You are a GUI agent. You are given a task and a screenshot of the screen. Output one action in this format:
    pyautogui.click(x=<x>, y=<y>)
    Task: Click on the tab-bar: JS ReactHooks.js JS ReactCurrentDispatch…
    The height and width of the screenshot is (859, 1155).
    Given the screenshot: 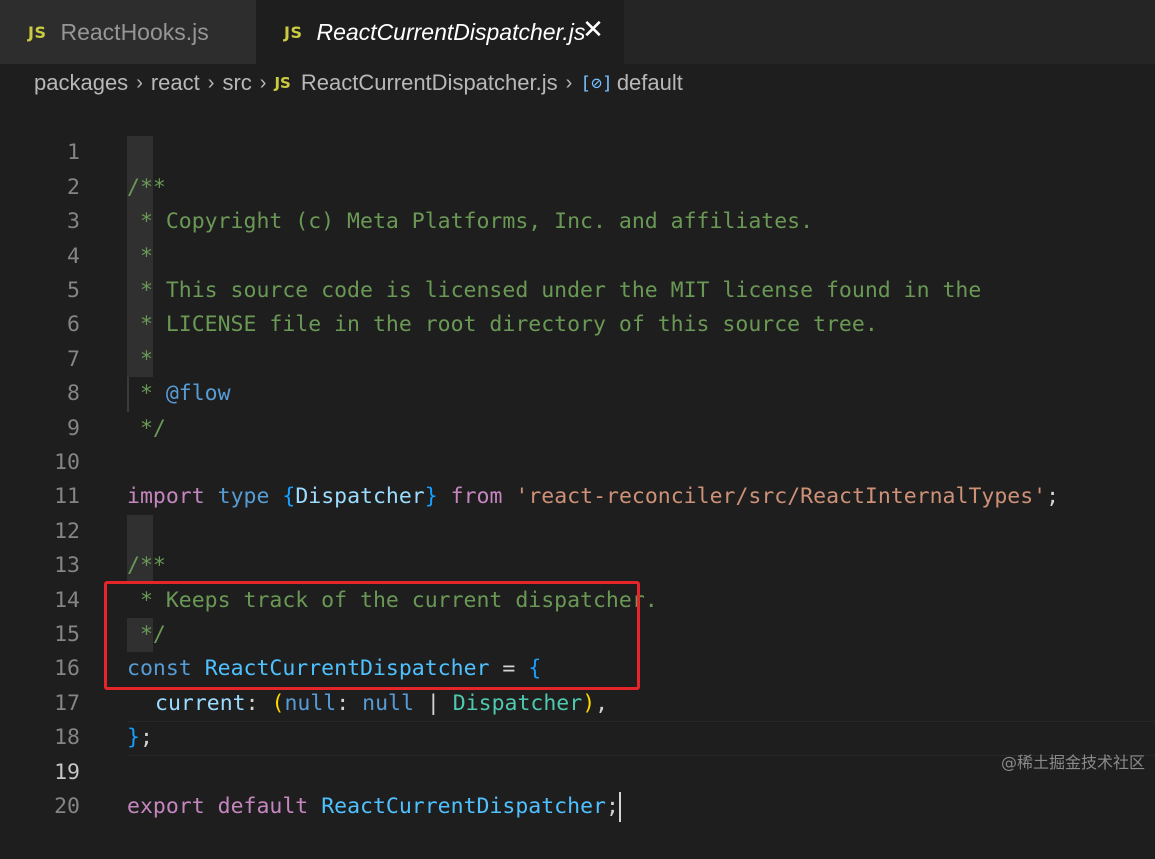 What is the action you would take?
    pyautogui.click(x=577, y=32)
    